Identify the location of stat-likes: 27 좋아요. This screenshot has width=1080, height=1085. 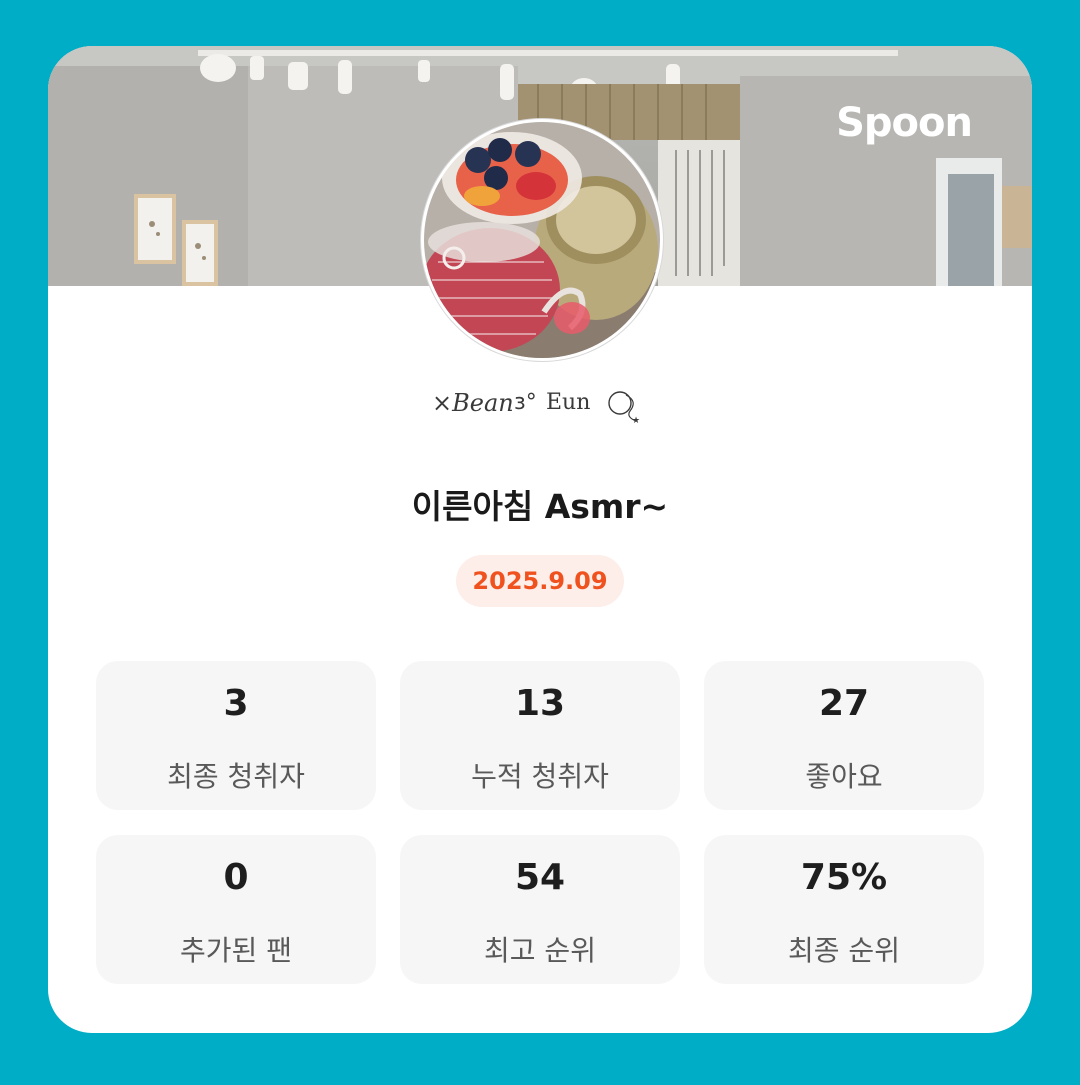
(844, 735).